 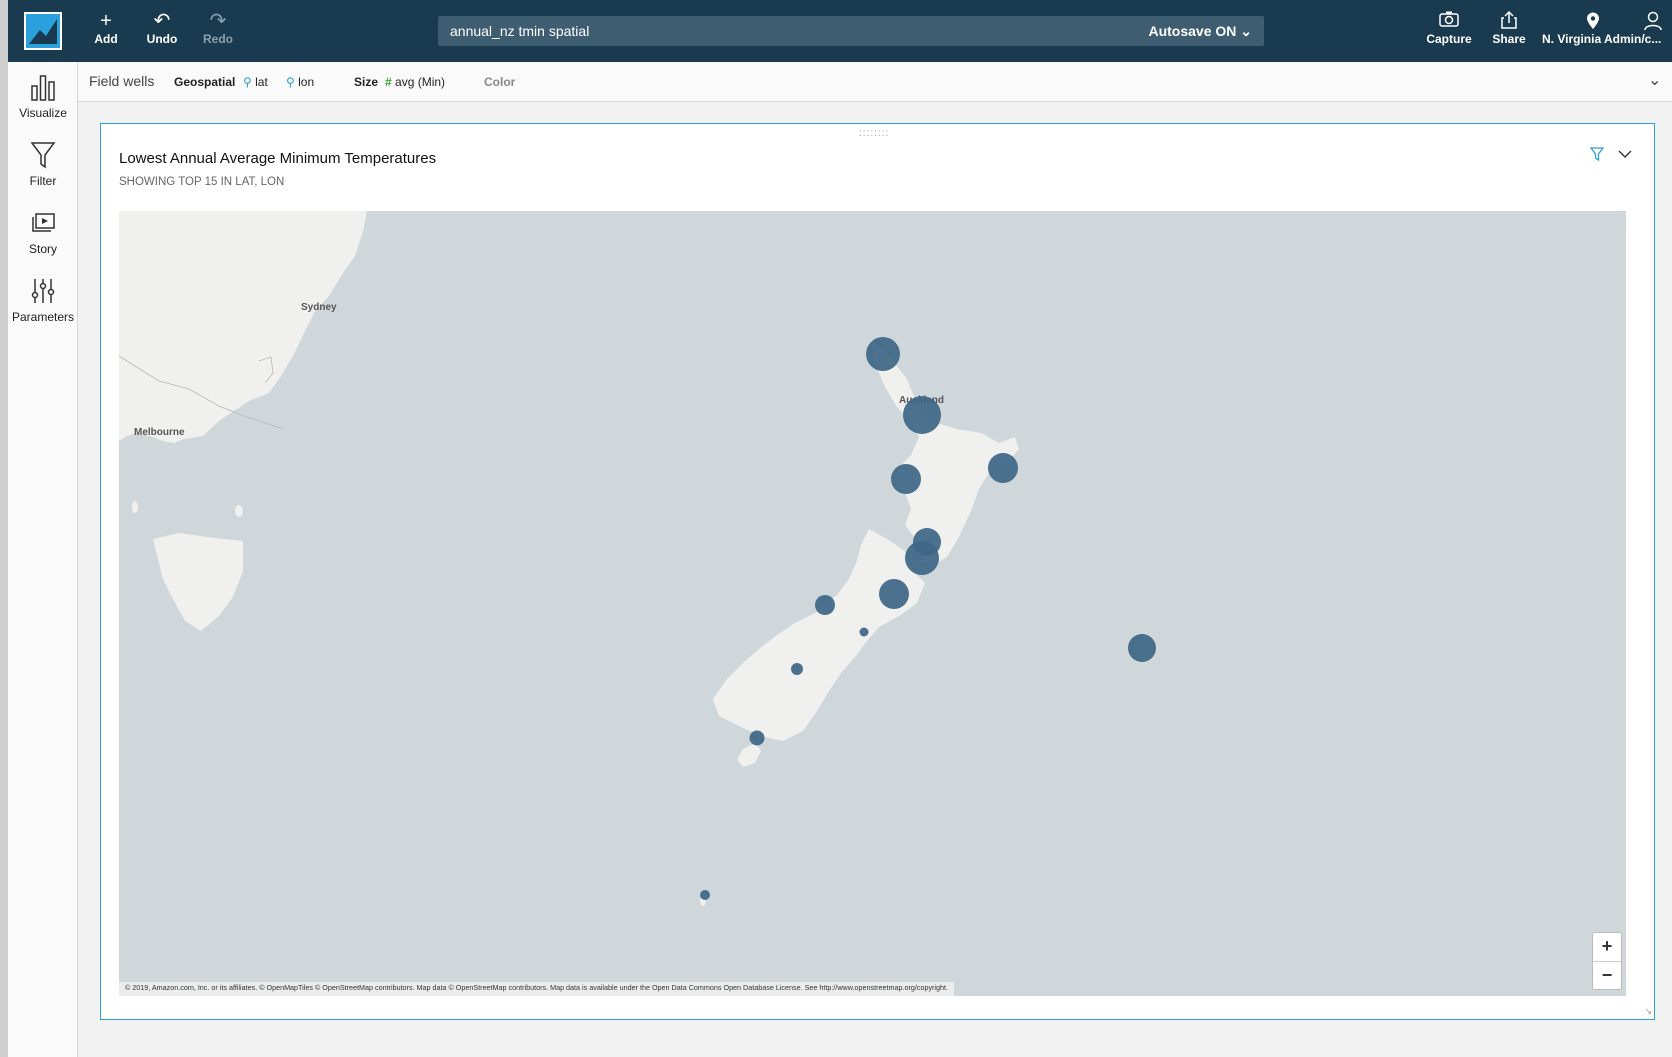 What do you see at coordinates (1509, 21) in the screenshot?
I see `share-icon` at bounding box center [1509, 21].